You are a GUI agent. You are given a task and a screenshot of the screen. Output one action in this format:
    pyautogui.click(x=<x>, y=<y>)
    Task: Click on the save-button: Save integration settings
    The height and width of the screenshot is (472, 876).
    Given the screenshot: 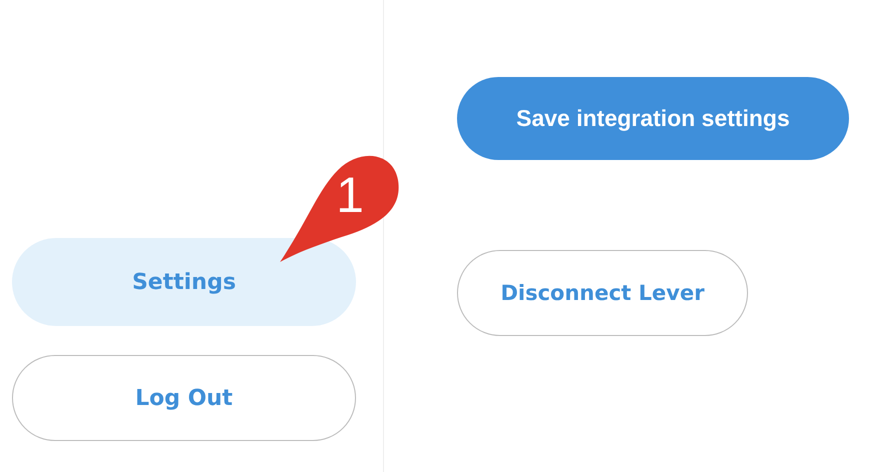 What is the action you would take?
    pyautogui.click(x=653, y=118)
    